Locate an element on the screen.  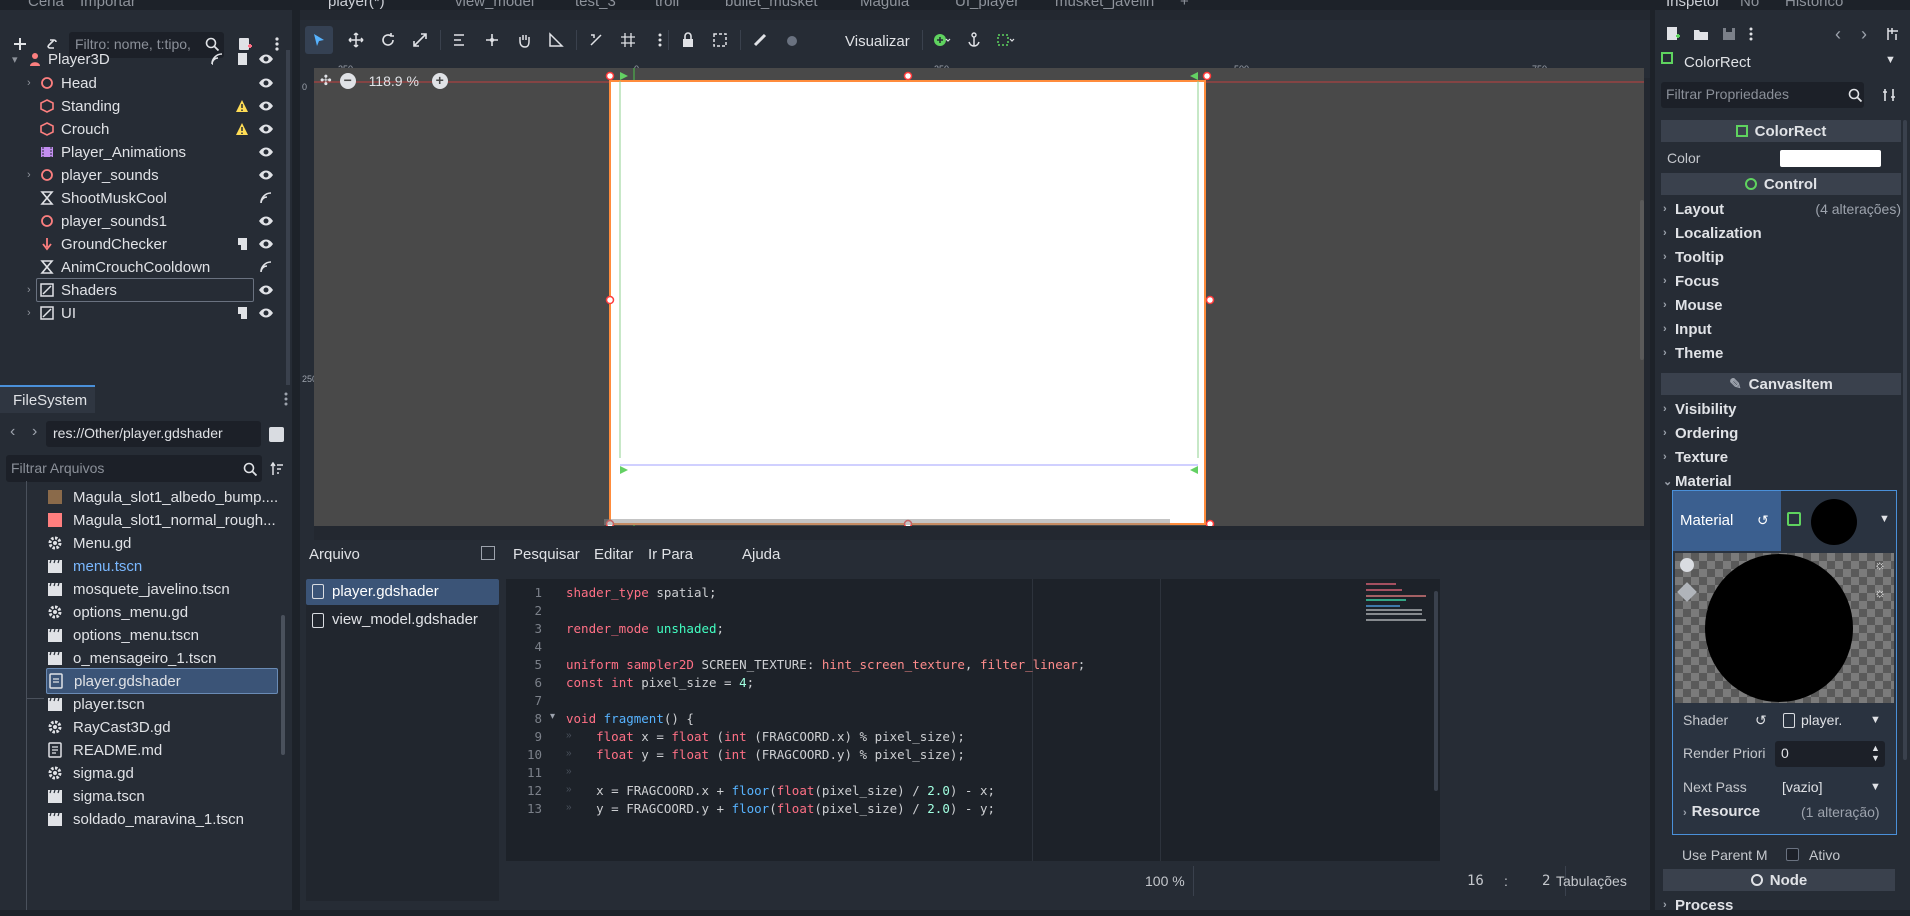
ruler-tool-icon is located at coordinates (556, 40).